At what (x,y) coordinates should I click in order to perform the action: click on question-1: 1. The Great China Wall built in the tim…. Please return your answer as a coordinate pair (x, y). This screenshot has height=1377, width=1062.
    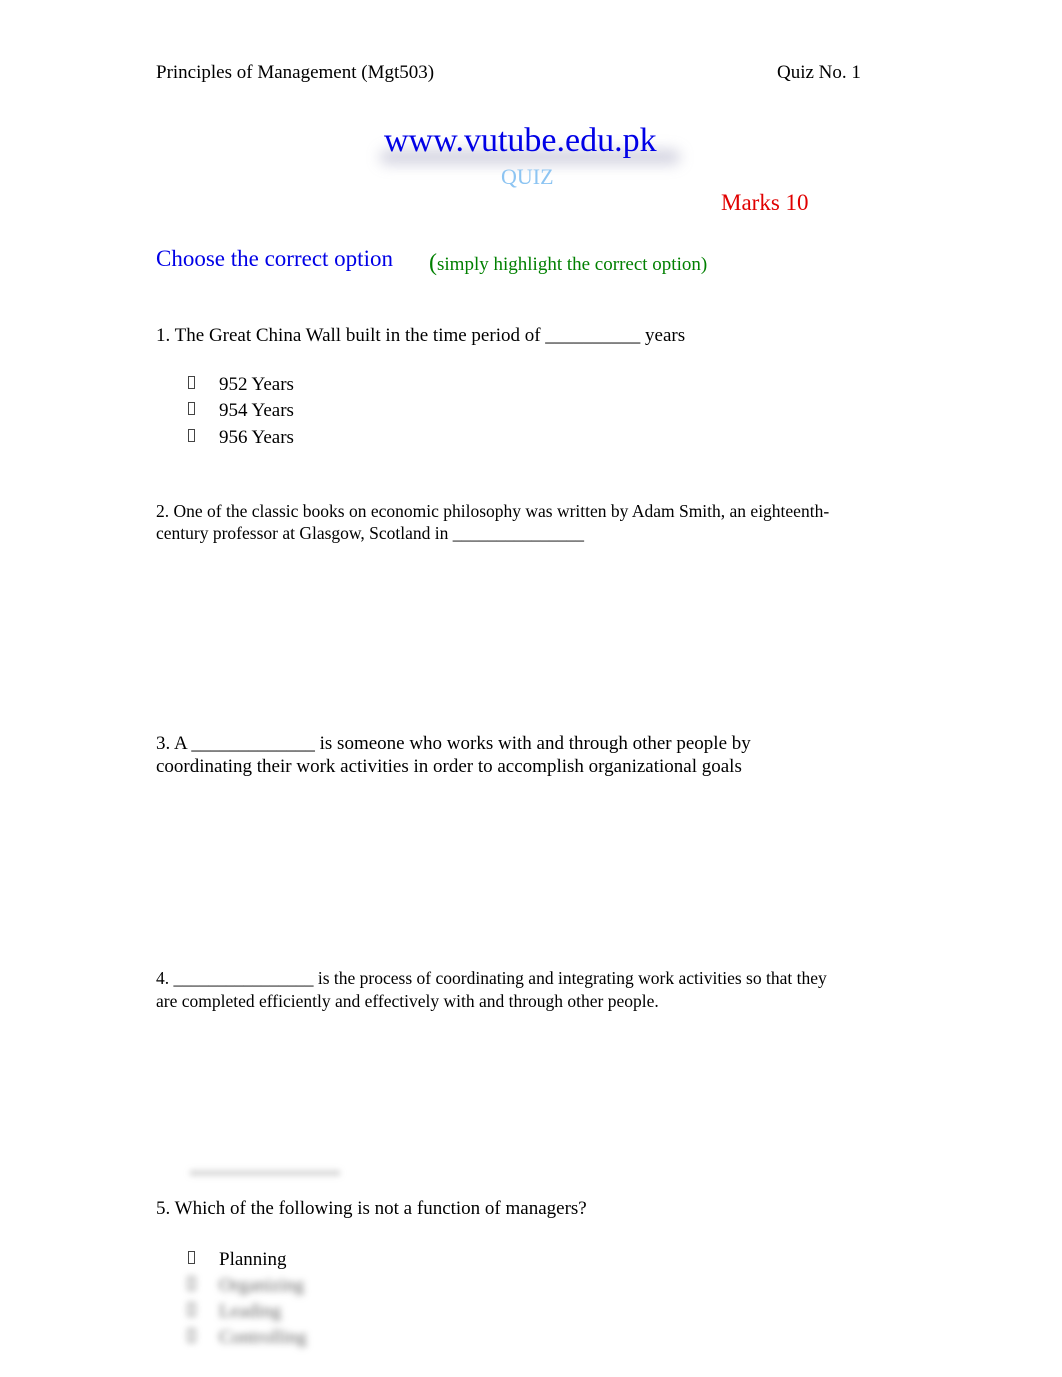
    Looking at the image, I should click on (421, 335).